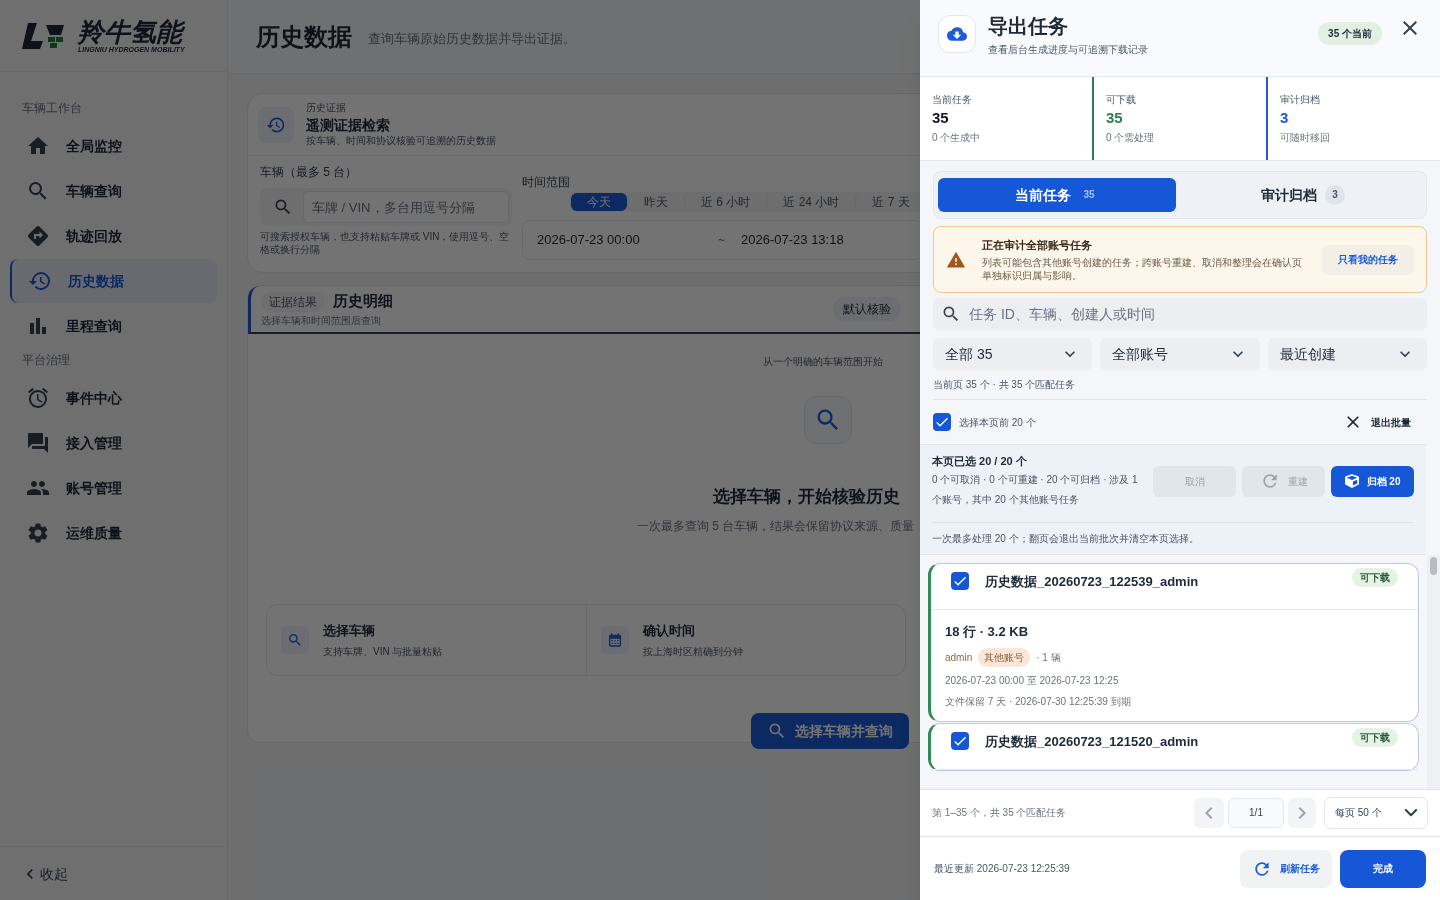  I want to click on pager-summary: 第 1–35 个，共 35 个匹配任务, so click(999, 813).